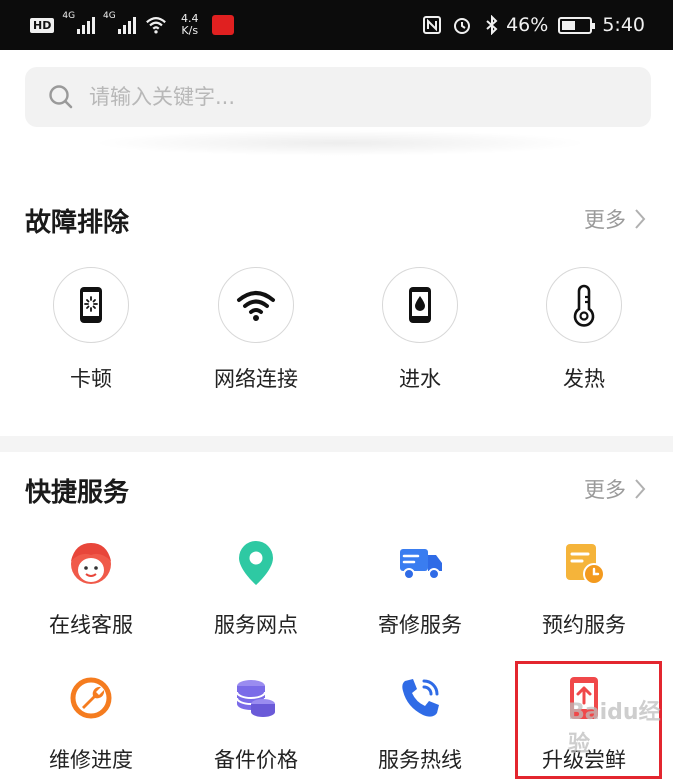 This screenshot has height=781, width=673. Describe the element at coordinates (91, 625) in the screenshot. I see `service-label: 在线客服` at that location.